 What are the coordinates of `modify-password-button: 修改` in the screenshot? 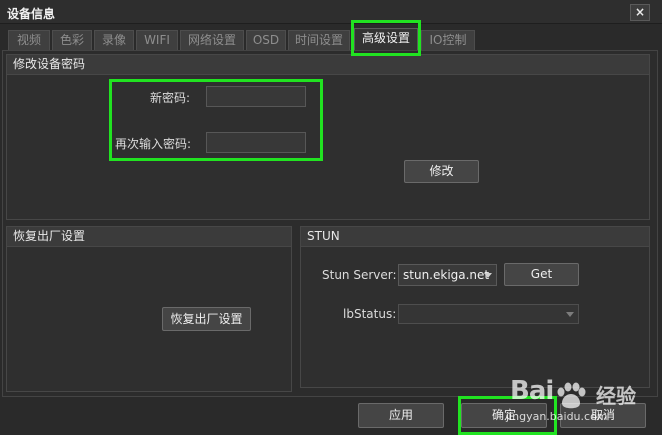 It's located at (441, 171).